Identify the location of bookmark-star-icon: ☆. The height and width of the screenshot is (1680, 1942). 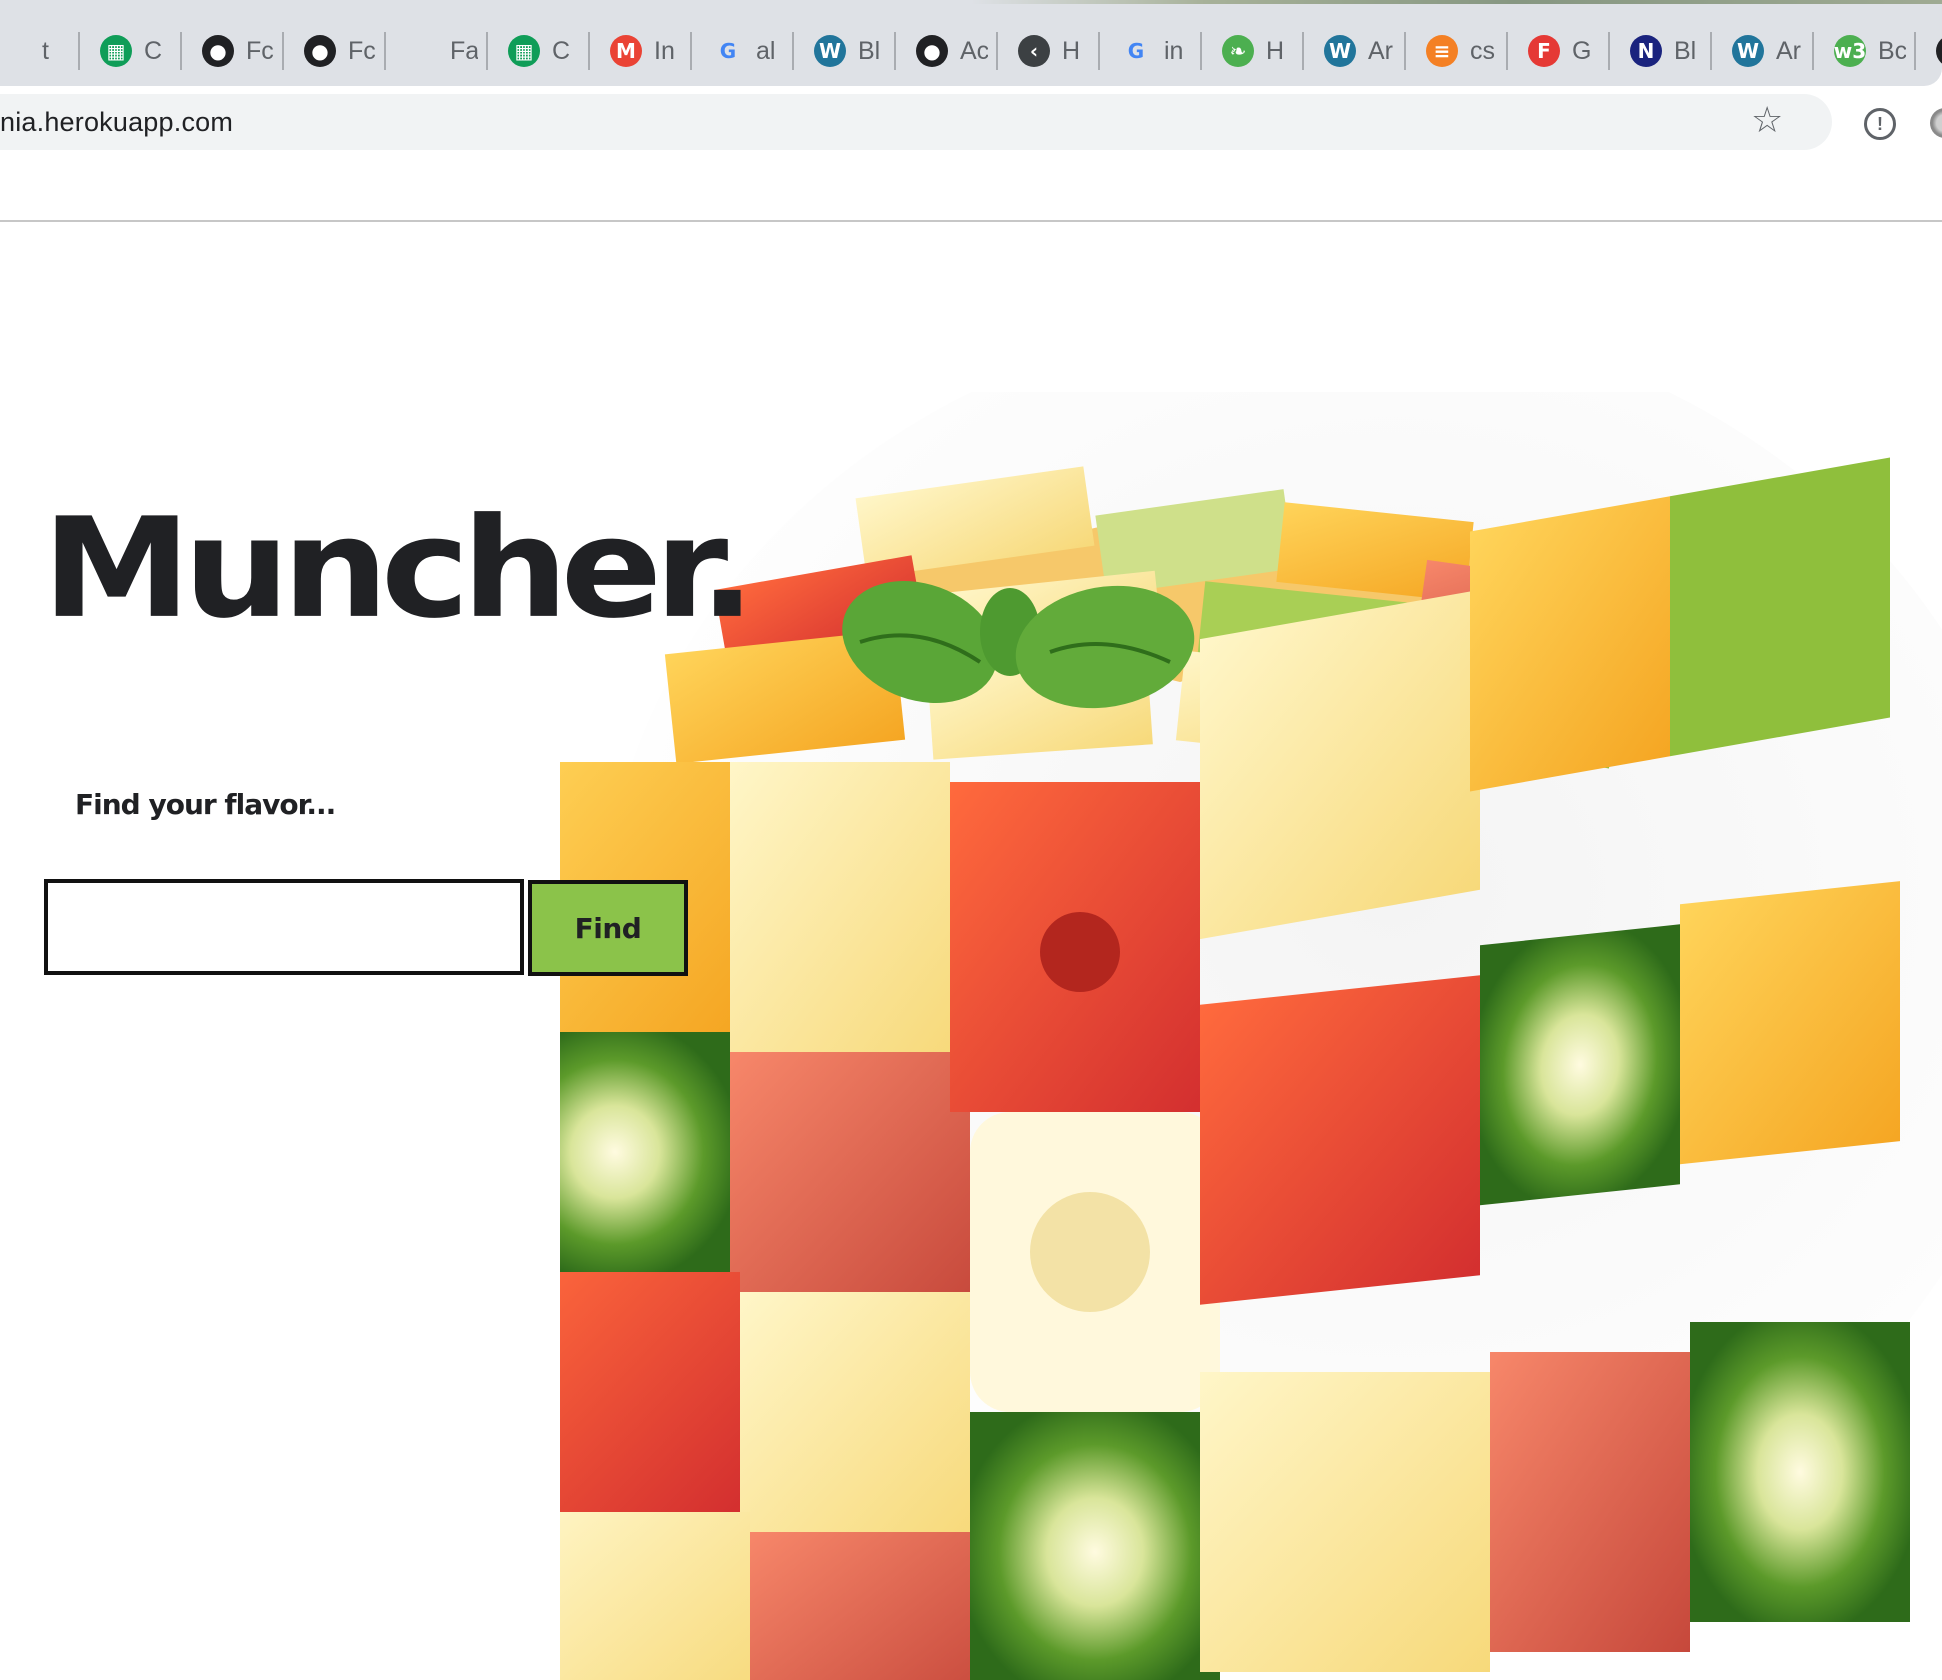
(1767, 120).